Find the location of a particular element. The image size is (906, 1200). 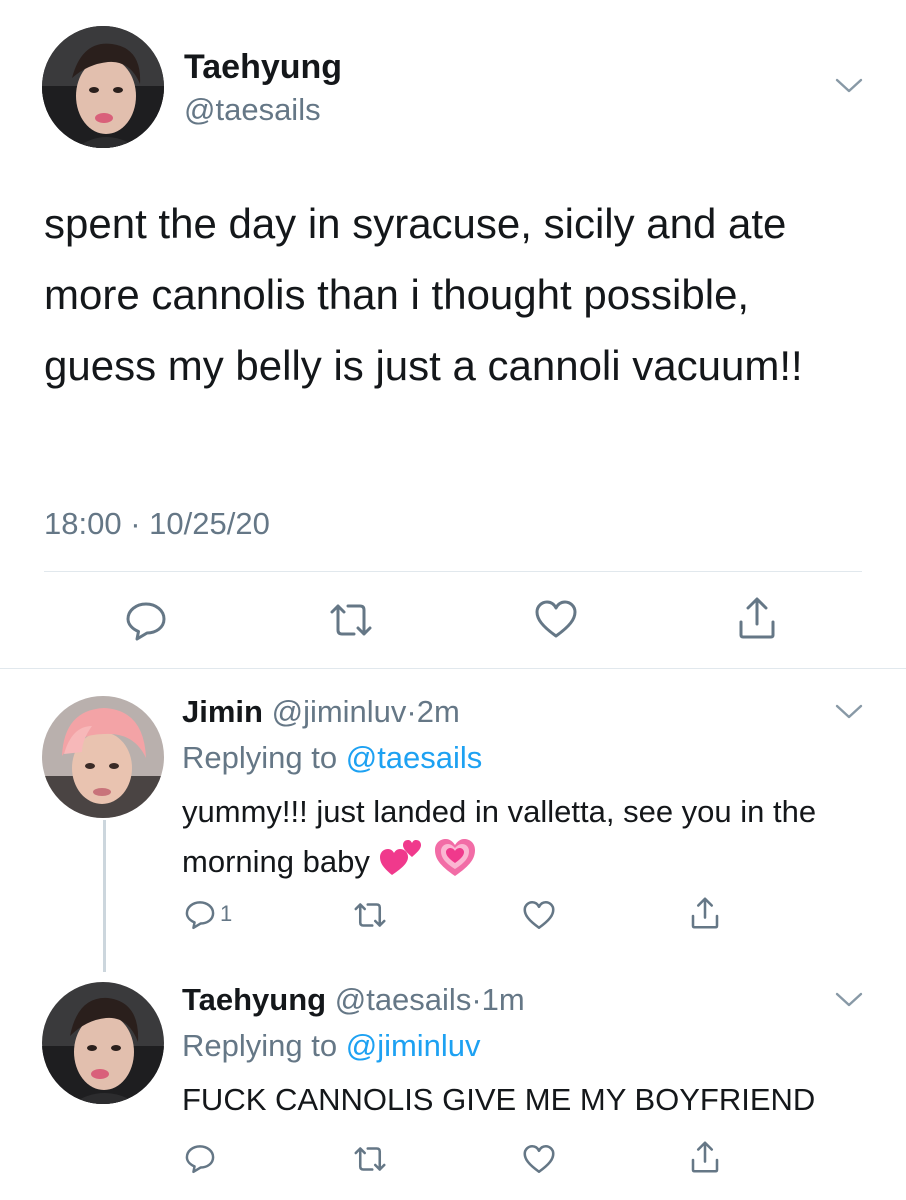

replying-to: Replying to @jiminluv is located at coordinates (331, 1046).